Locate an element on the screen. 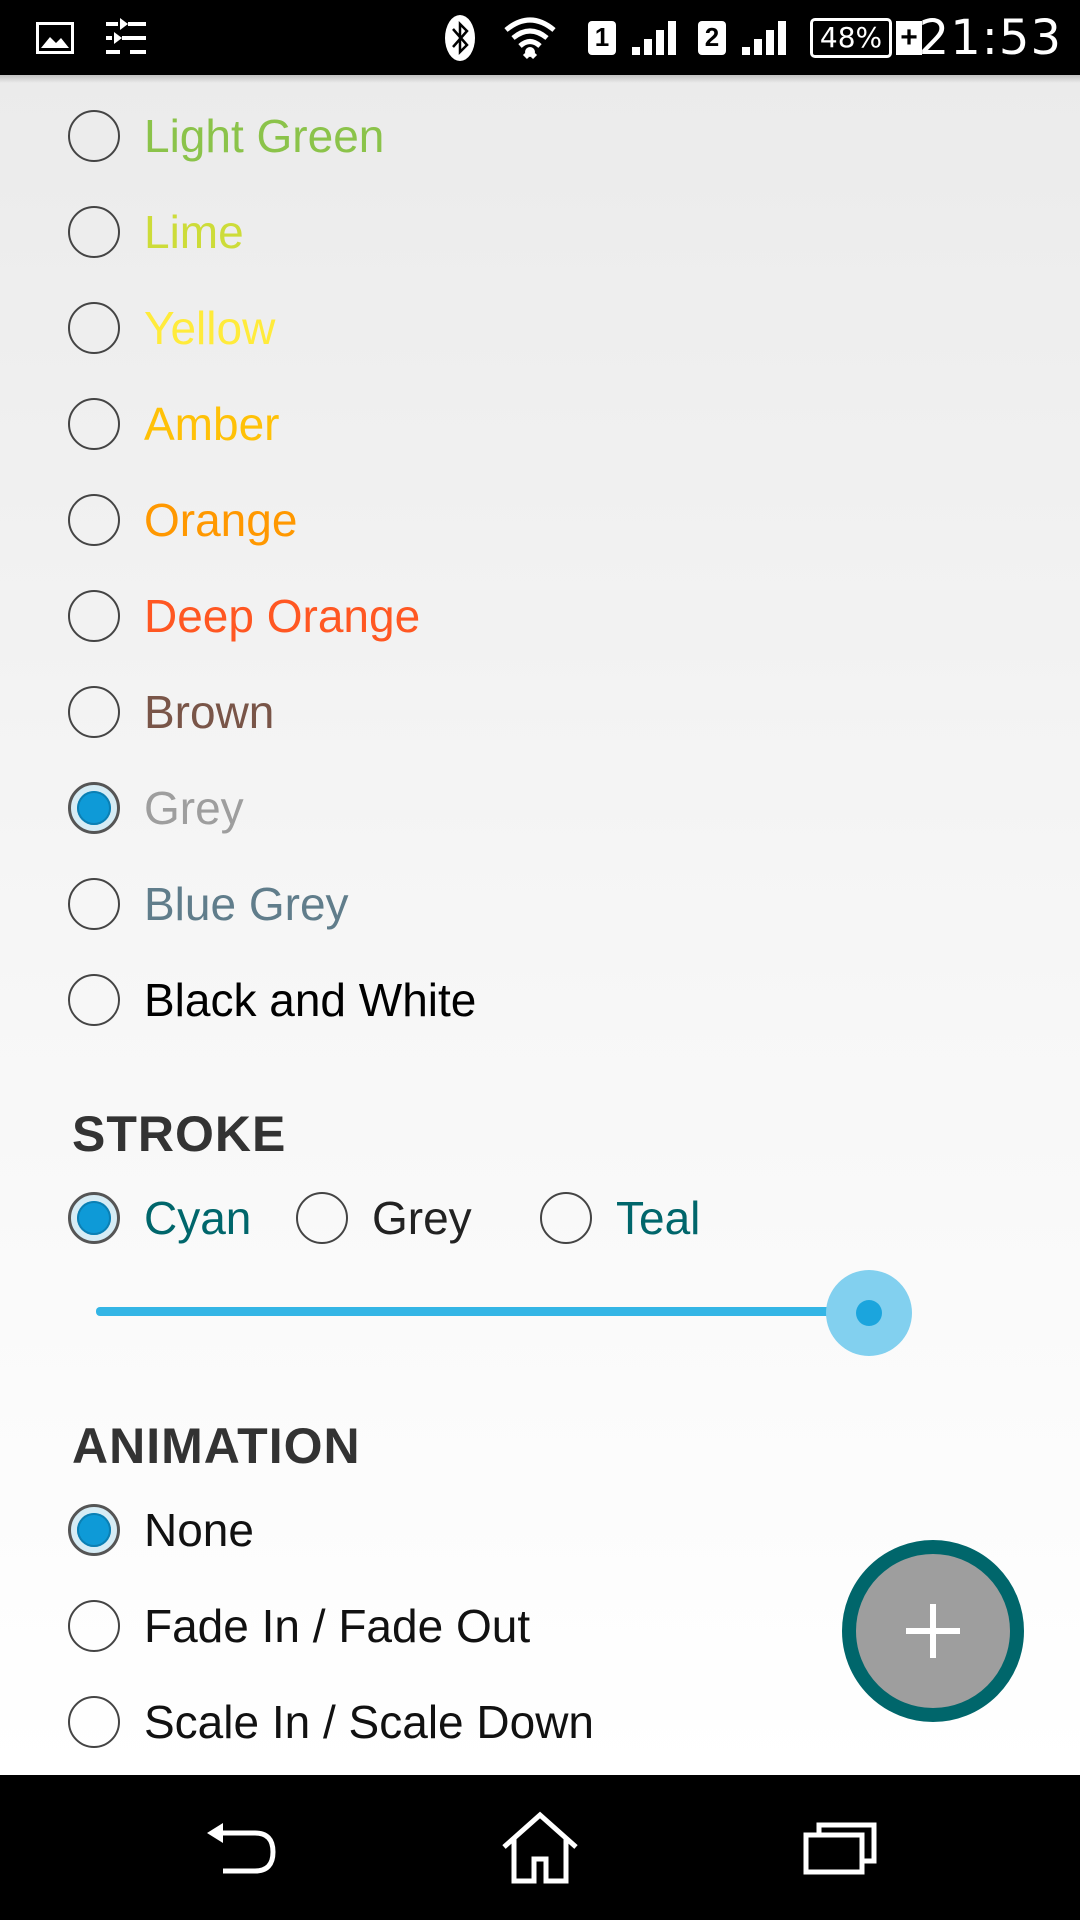 The image size is (1080, 1920). recents-button is located at coordinates (840, 1847).